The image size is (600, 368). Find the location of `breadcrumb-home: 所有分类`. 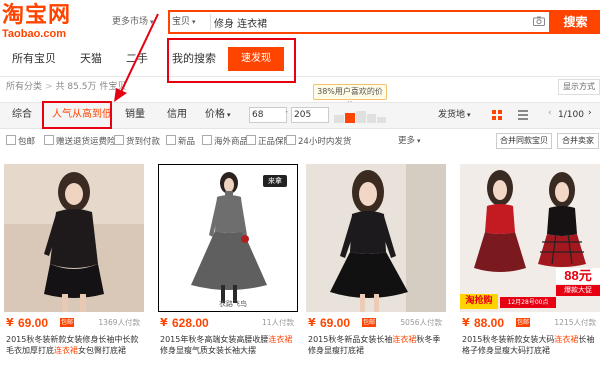

breadcrumb-home: 所有分类 is located at coordinates (24, 87).